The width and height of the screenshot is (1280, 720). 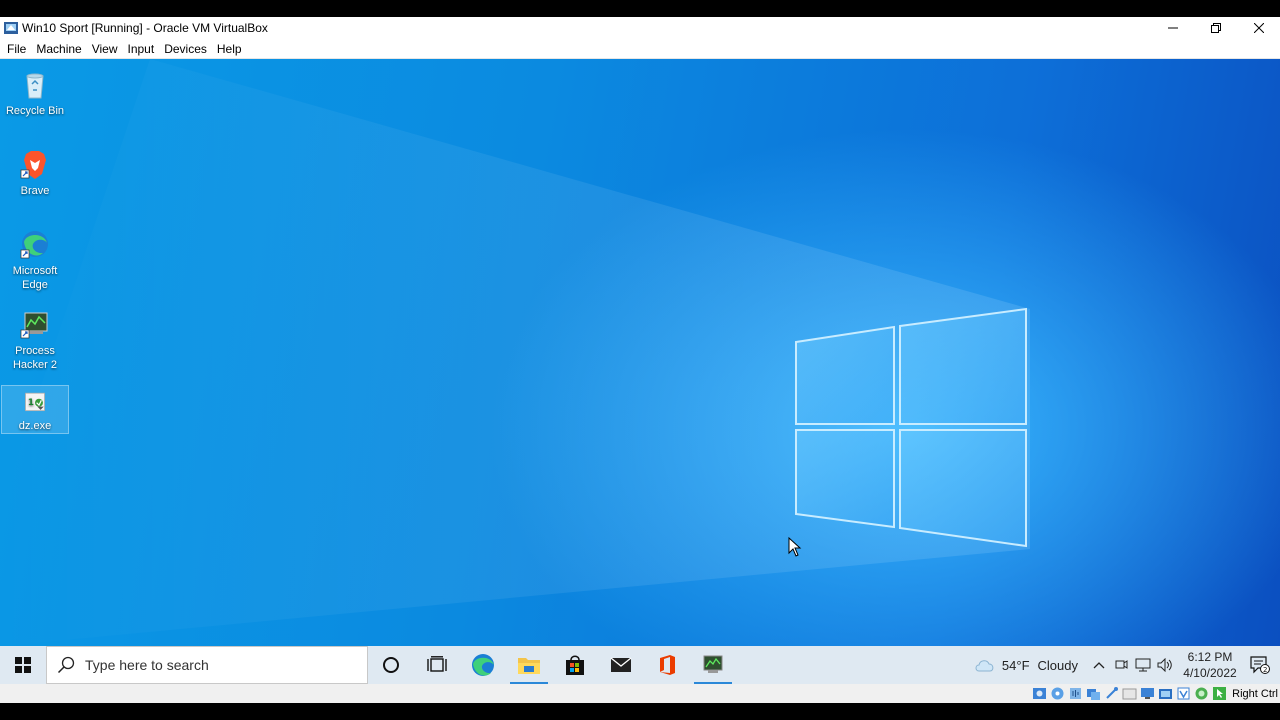 I want to click on hard-disk-icon, so click(x=1039, y=693).